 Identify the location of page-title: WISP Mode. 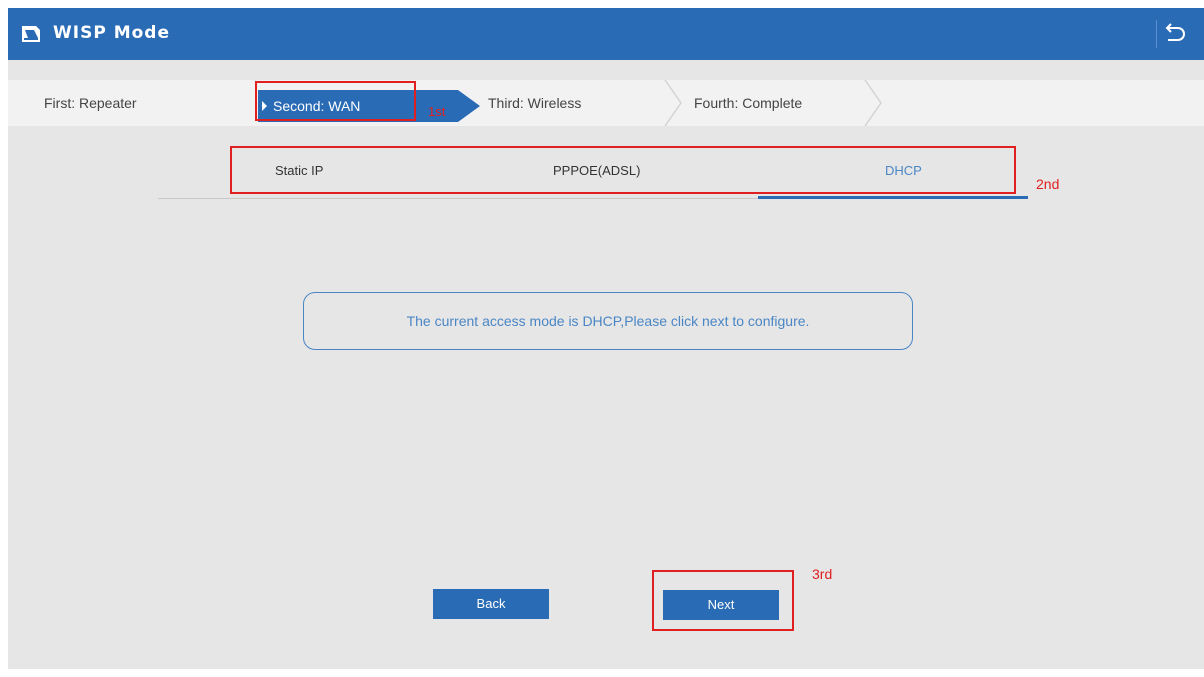
(111, 33).